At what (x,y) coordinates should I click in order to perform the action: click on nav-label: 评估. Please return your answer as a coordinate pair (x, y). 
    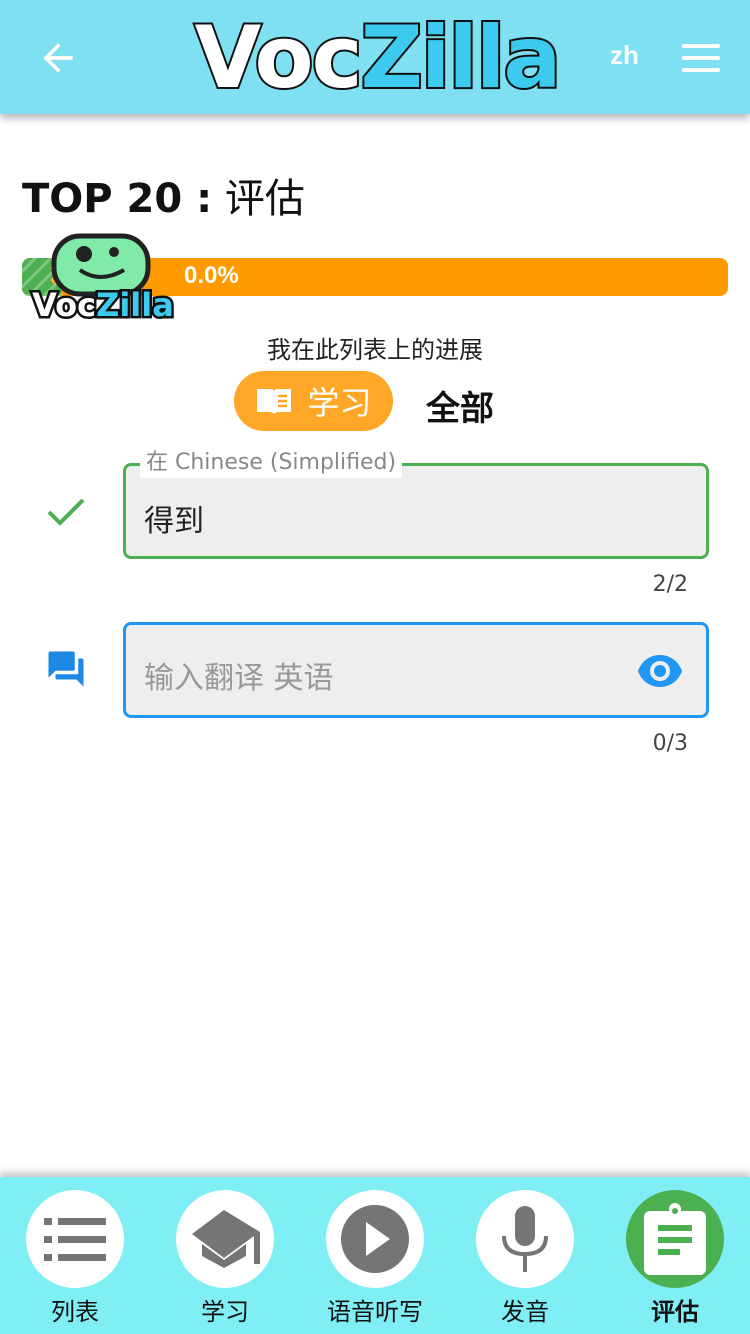
    Looking at the image, I should click on (675, 1312).